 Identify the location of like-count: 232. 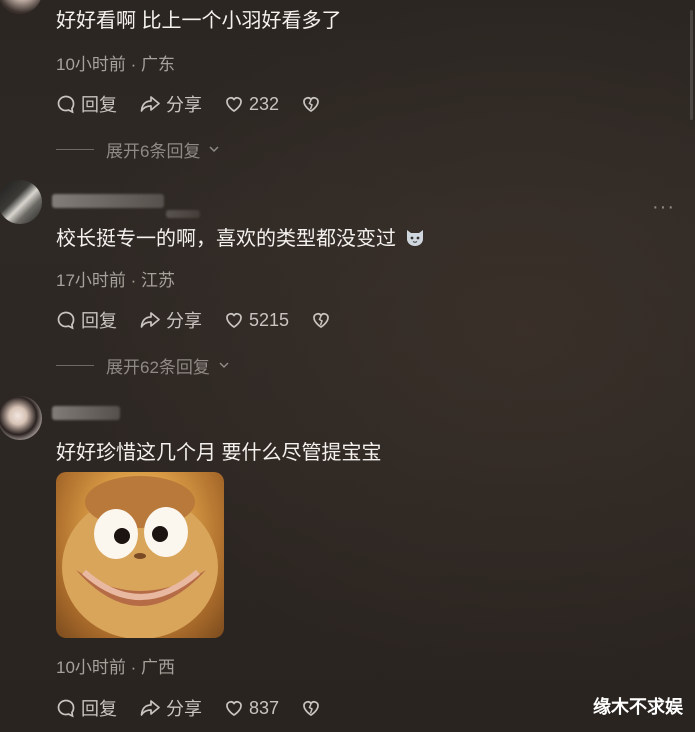
(264, 103).